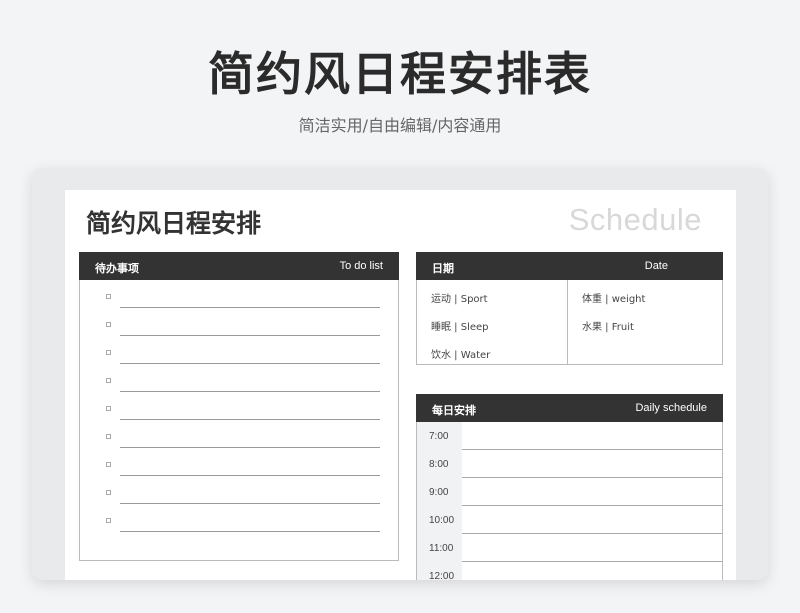 Image resolution: width=800 pixels, height=613 pixels. Describe the element at coordinates (569, 492) in the screenshot. I see `schedule-row: 9:00` at that location.